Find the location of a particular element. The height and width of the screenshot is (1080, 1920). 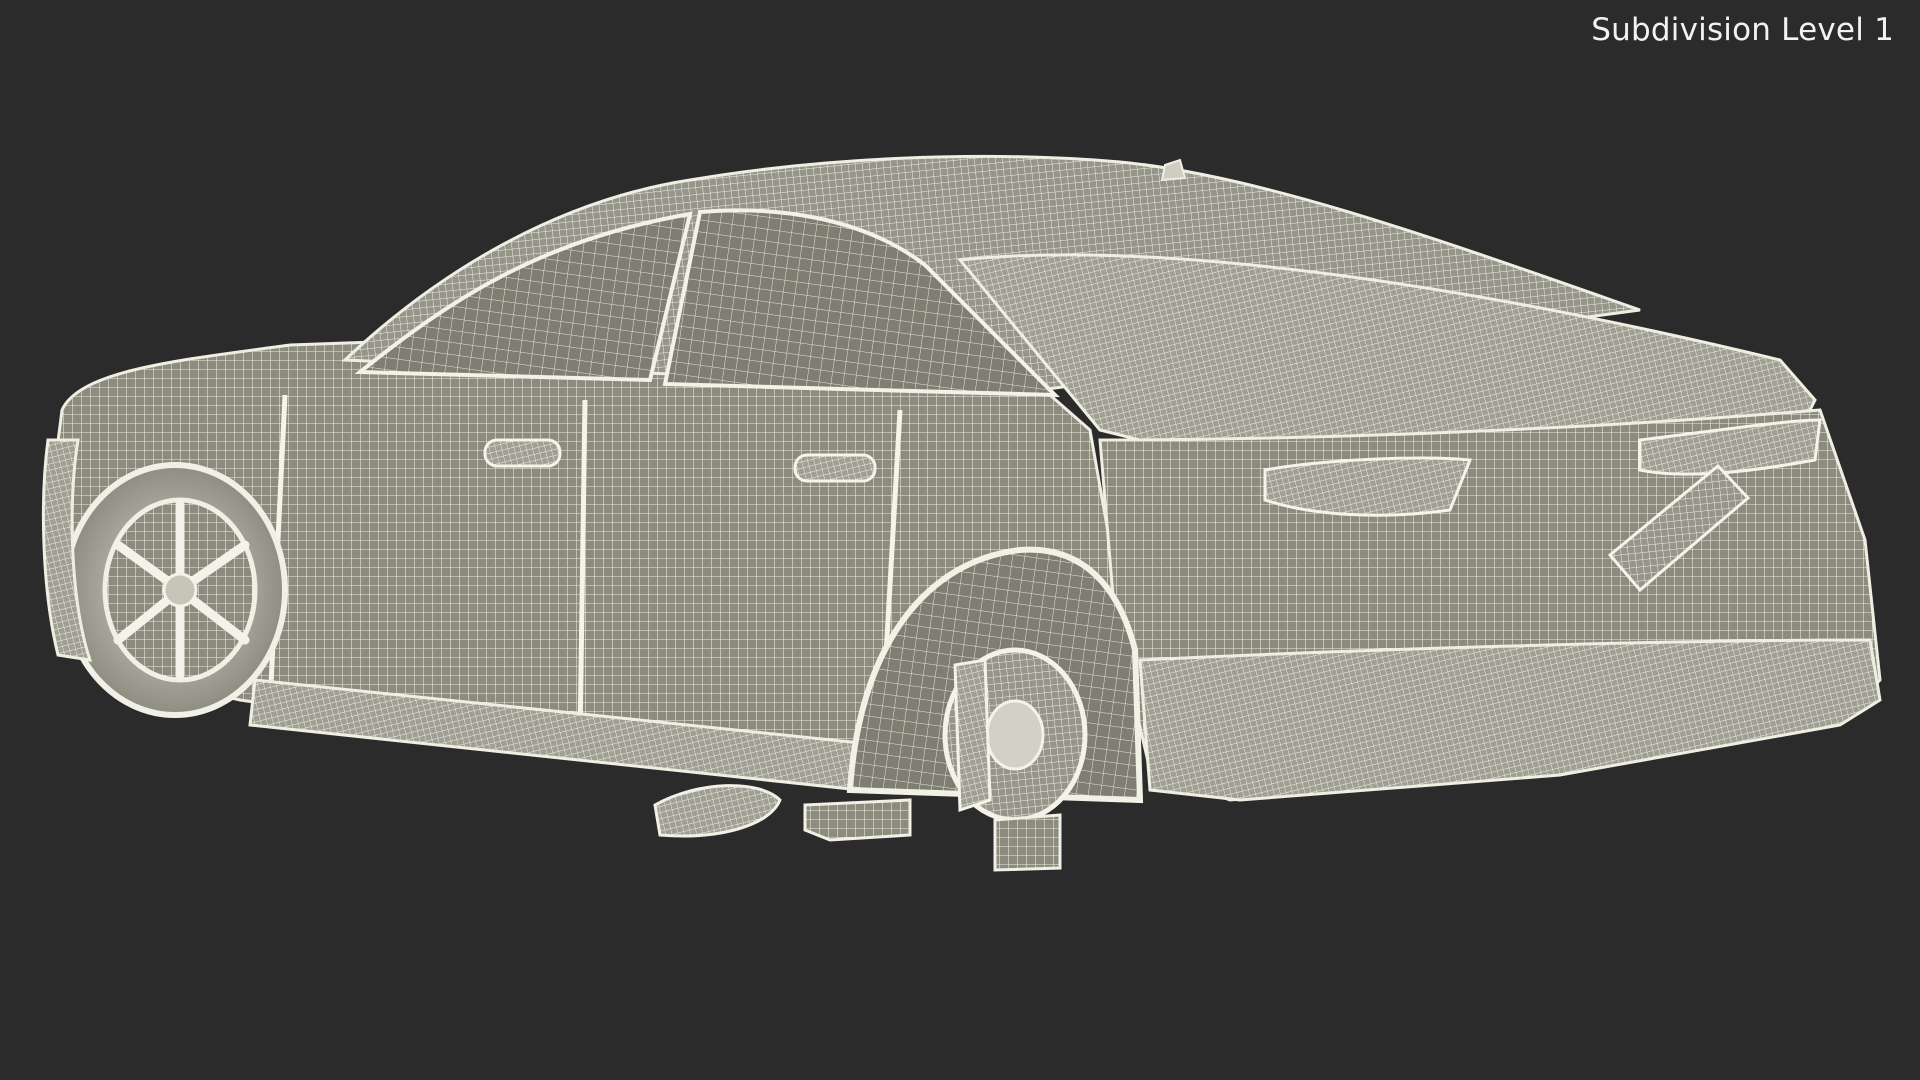

support-block-left is located at coordinates (857, 820).